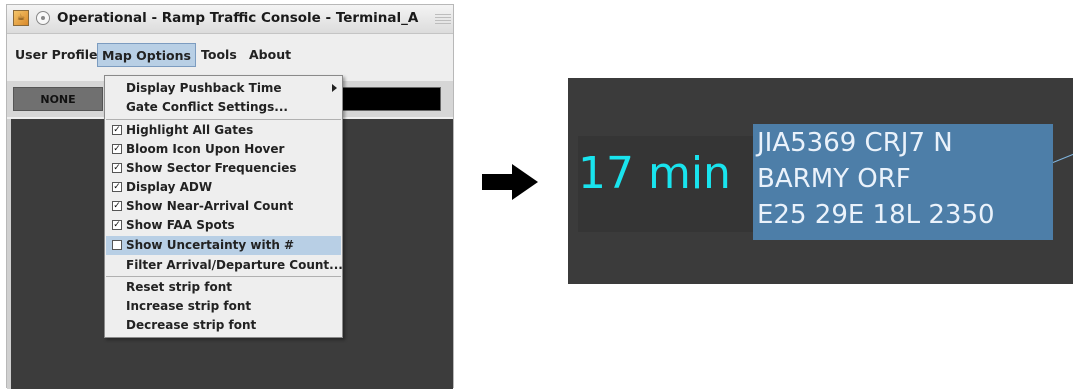 This screenshot has height=389, width=1073. I want to click on checkbox-label: Show FAA Spots, so click(180, 225).